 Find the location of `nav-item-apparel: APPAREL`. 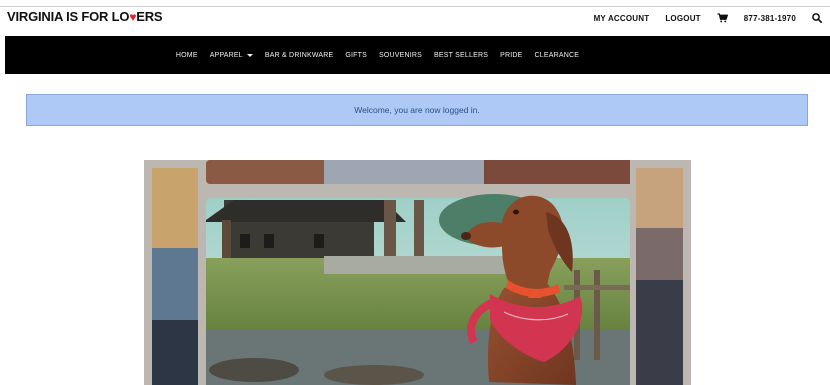

nav-item-apparel: APPAREL is located at coordinates (231, 55).